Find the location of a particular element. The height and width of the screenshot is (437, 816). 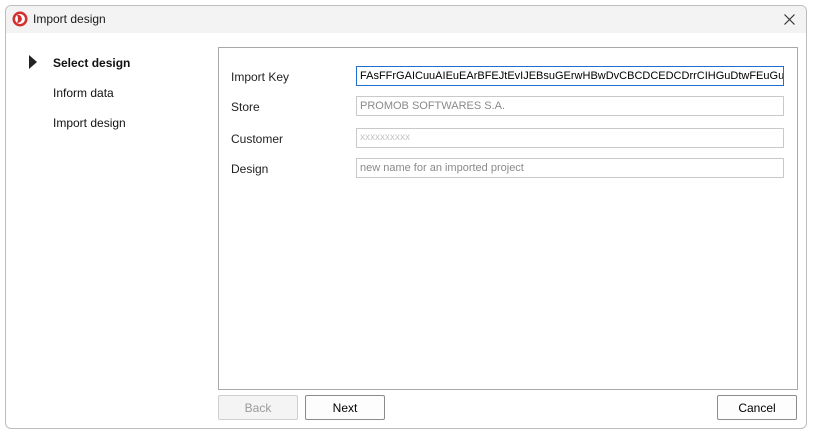

store-input: PROMOB SOFTWARES S.A. is located at coordinates (570, 106).